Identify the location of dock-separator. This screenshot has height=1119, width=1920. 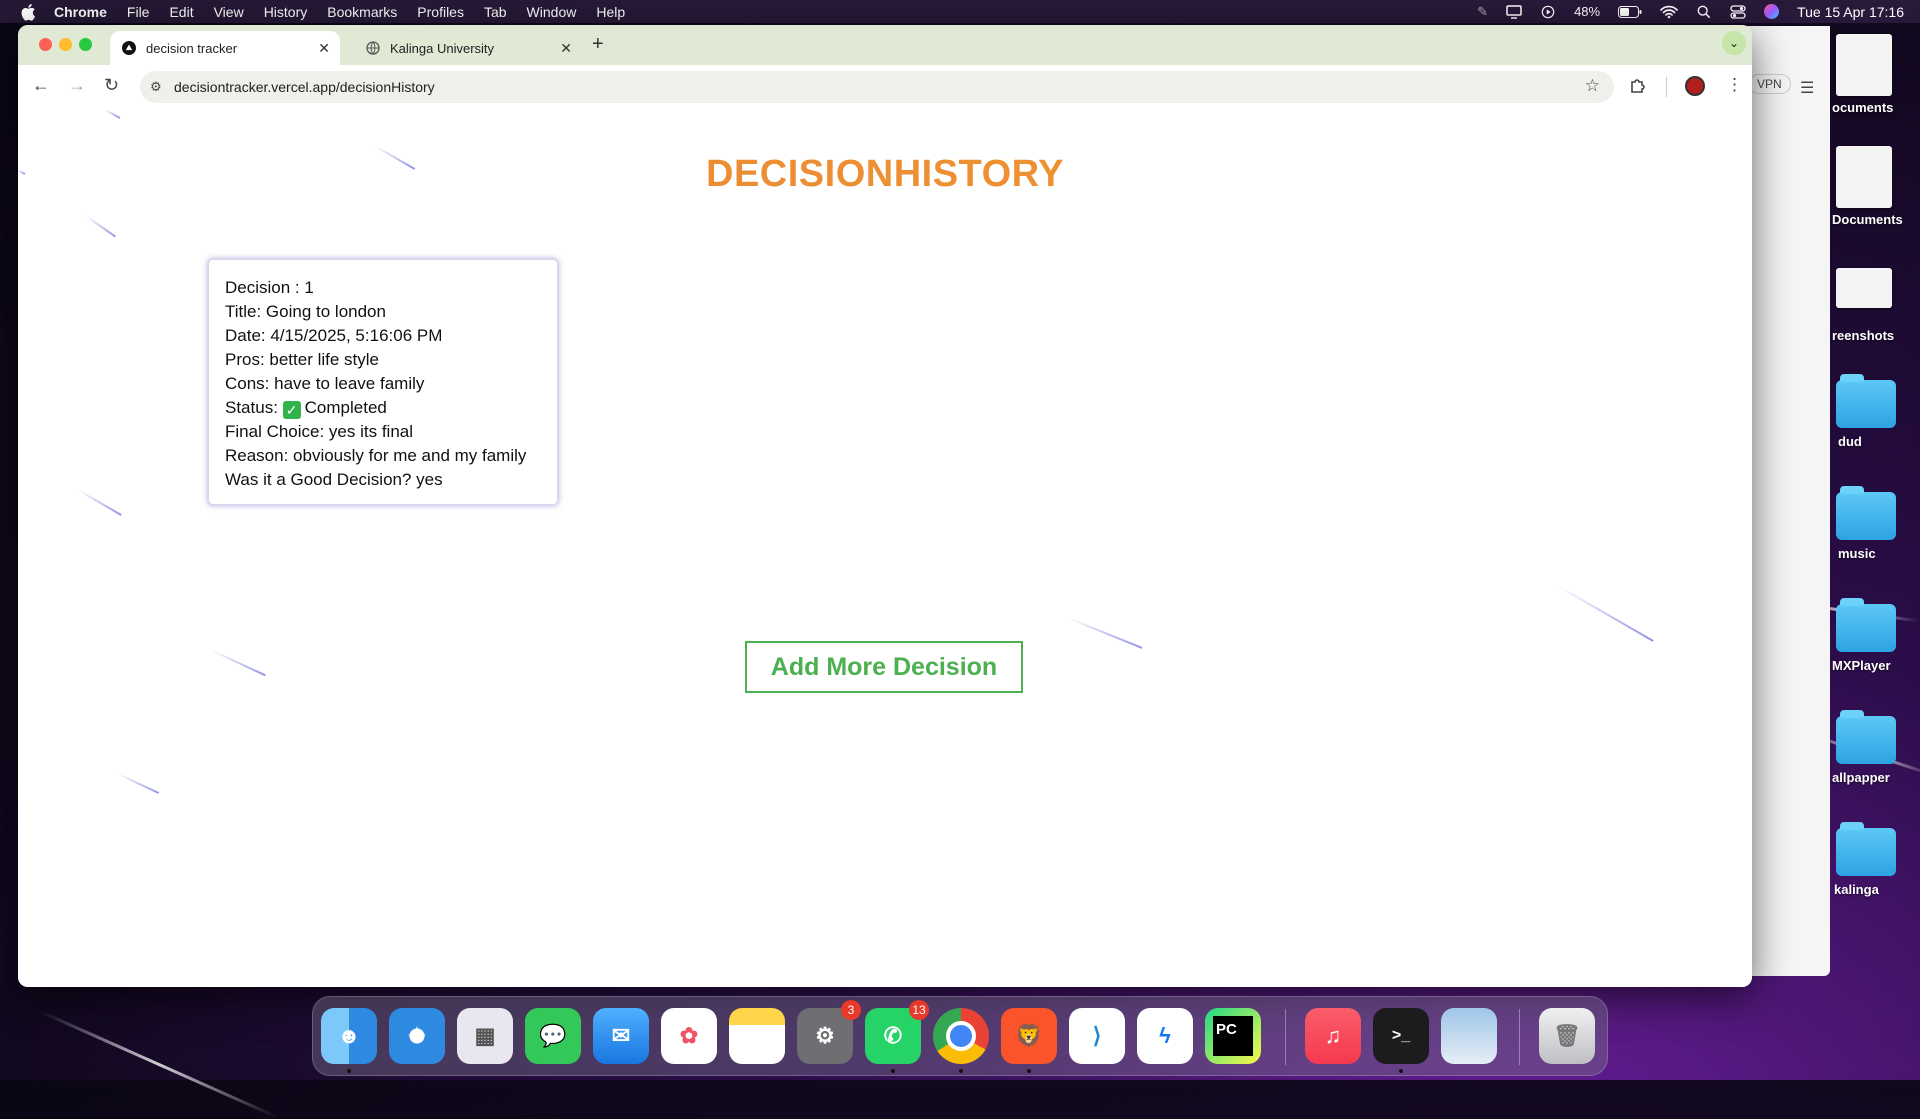
(1519, 1037).